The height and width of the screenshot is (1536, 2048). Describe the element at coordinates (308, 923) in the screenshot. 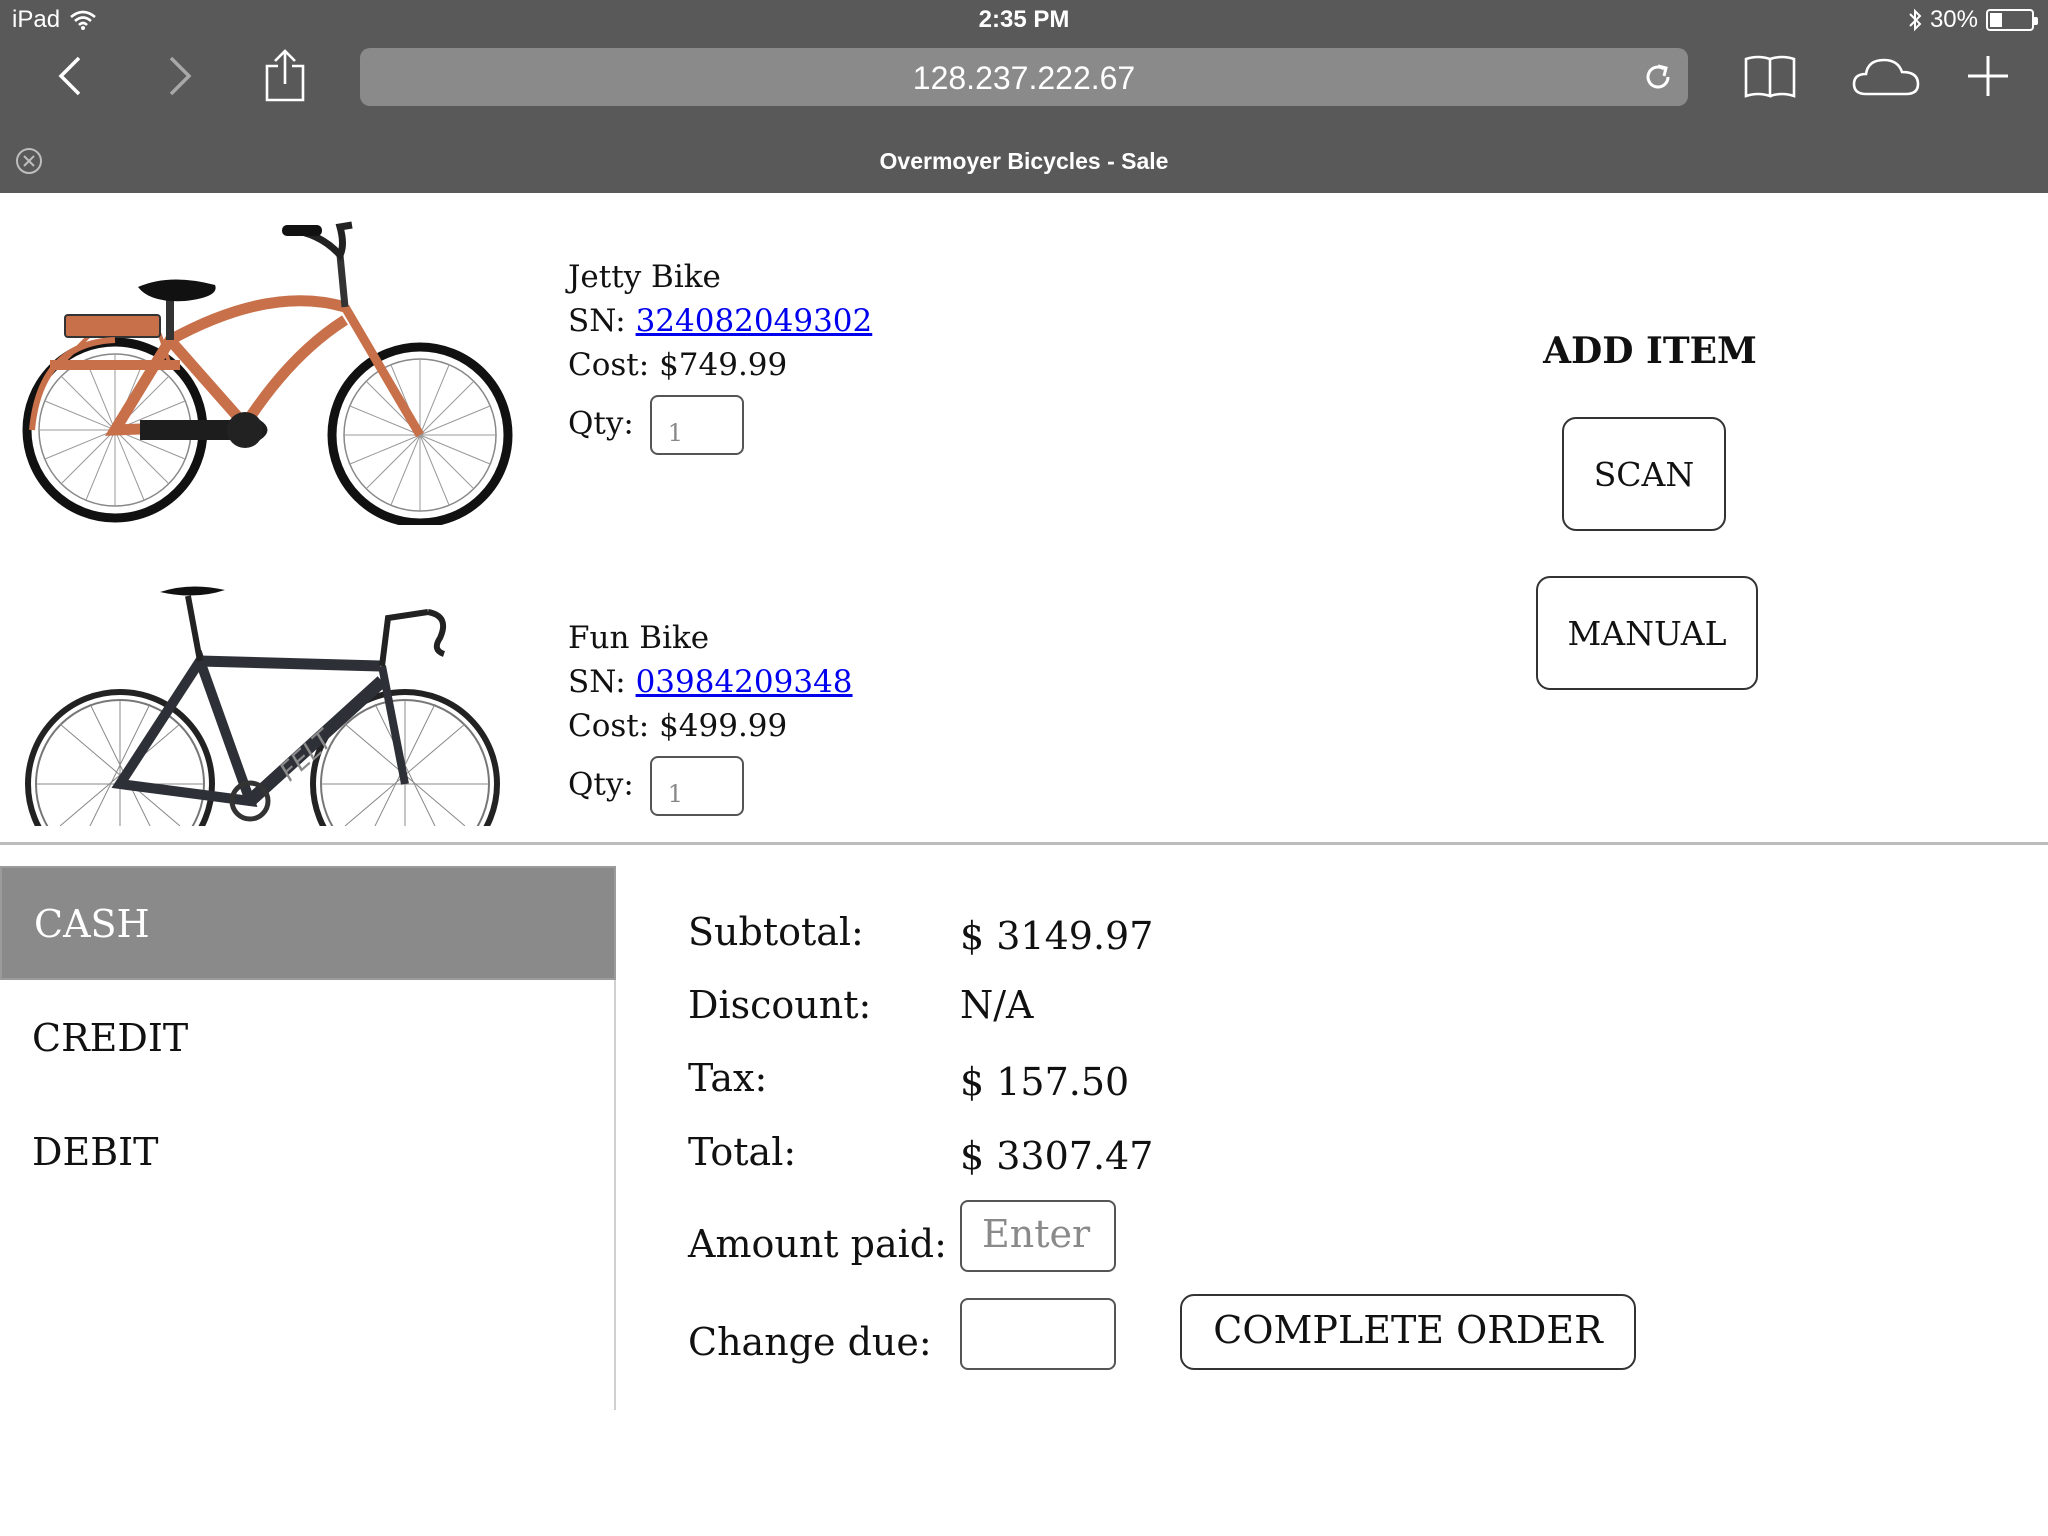

I see `payment-method-cash: CASH` at that location.